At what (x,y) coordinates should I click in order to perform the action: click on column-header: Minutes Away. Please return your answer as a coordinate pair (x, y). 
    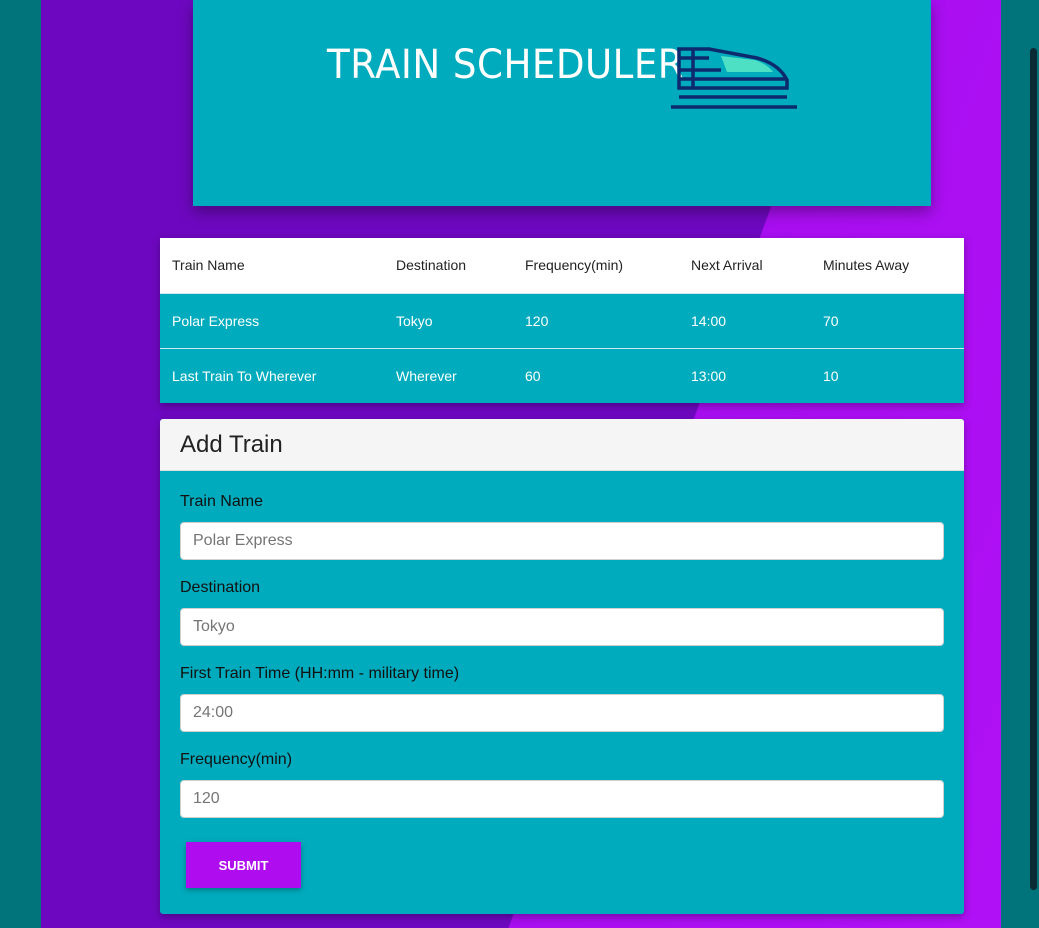
    Looking at the image, I should click on (866, 265).